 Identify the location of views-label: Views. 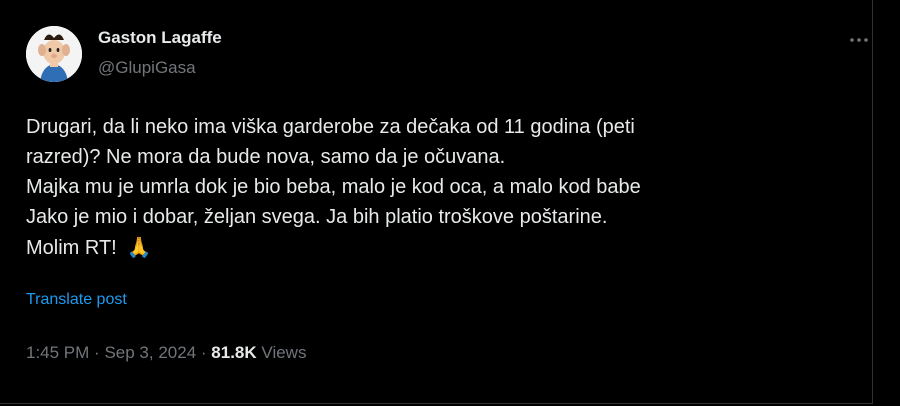
(284, 352).